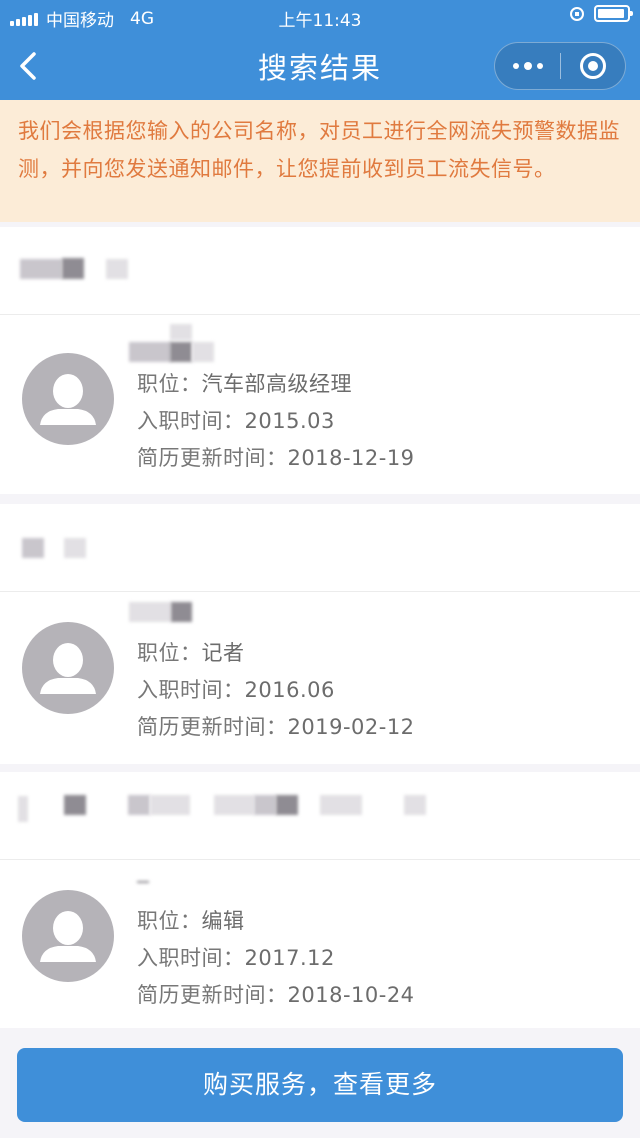 Image resolution: width=640 pixels, height=1138 pixels. I want to click on position-value: 记者, so click(223, 653).